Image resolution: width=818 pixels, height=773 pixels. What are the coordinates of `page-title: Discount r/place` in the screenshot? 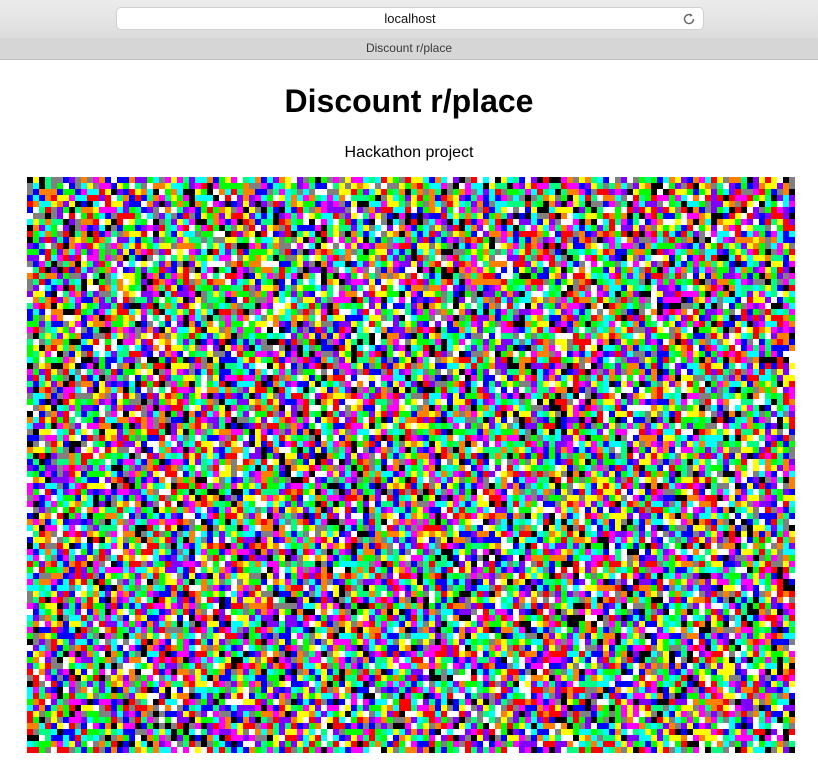 It's located at (409, 101).